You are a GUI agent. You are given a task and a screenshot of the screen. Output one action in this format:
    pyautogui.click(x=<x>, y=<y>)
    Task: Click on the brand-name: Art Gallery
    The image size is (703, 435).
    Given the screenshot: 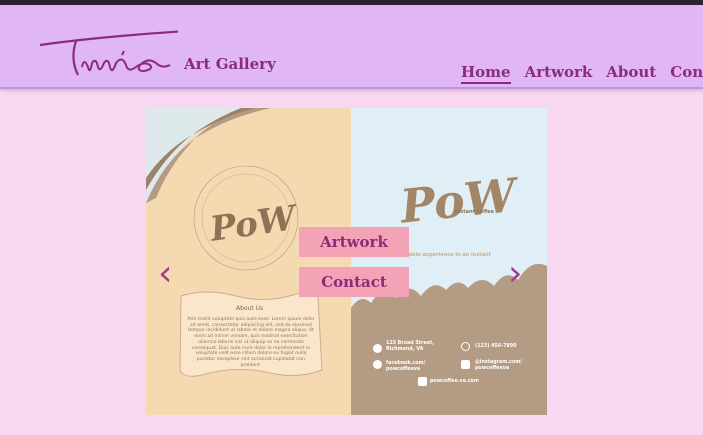 What is the action you would take?
    pyautogui.click(x=230, y=64)
    